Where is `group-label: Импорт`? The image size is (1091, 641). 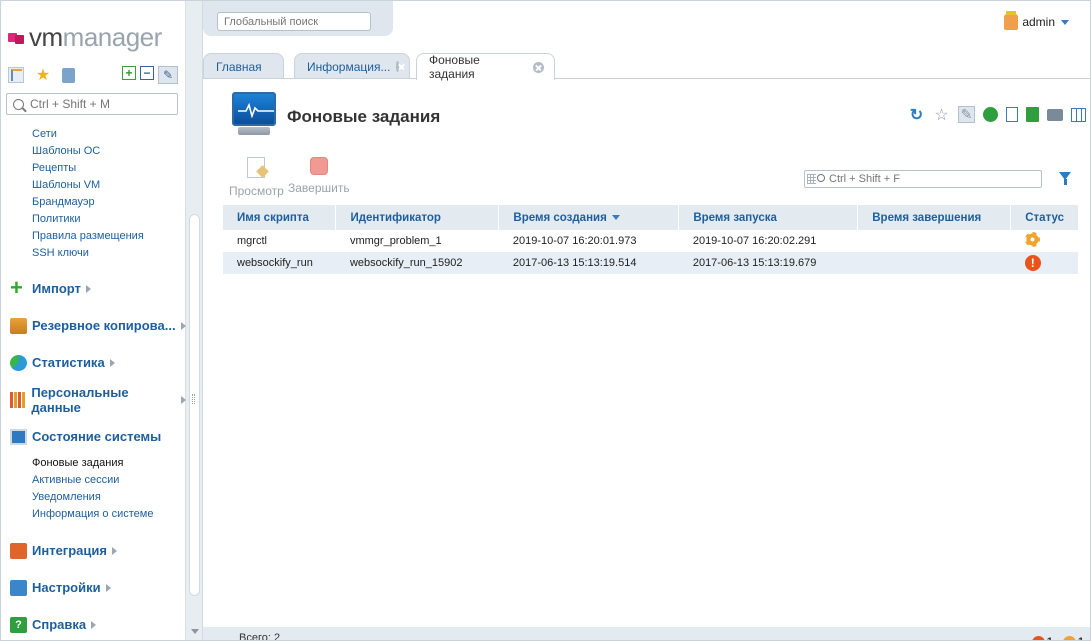 group-label: Импорт is located at coordinates (56, 288).